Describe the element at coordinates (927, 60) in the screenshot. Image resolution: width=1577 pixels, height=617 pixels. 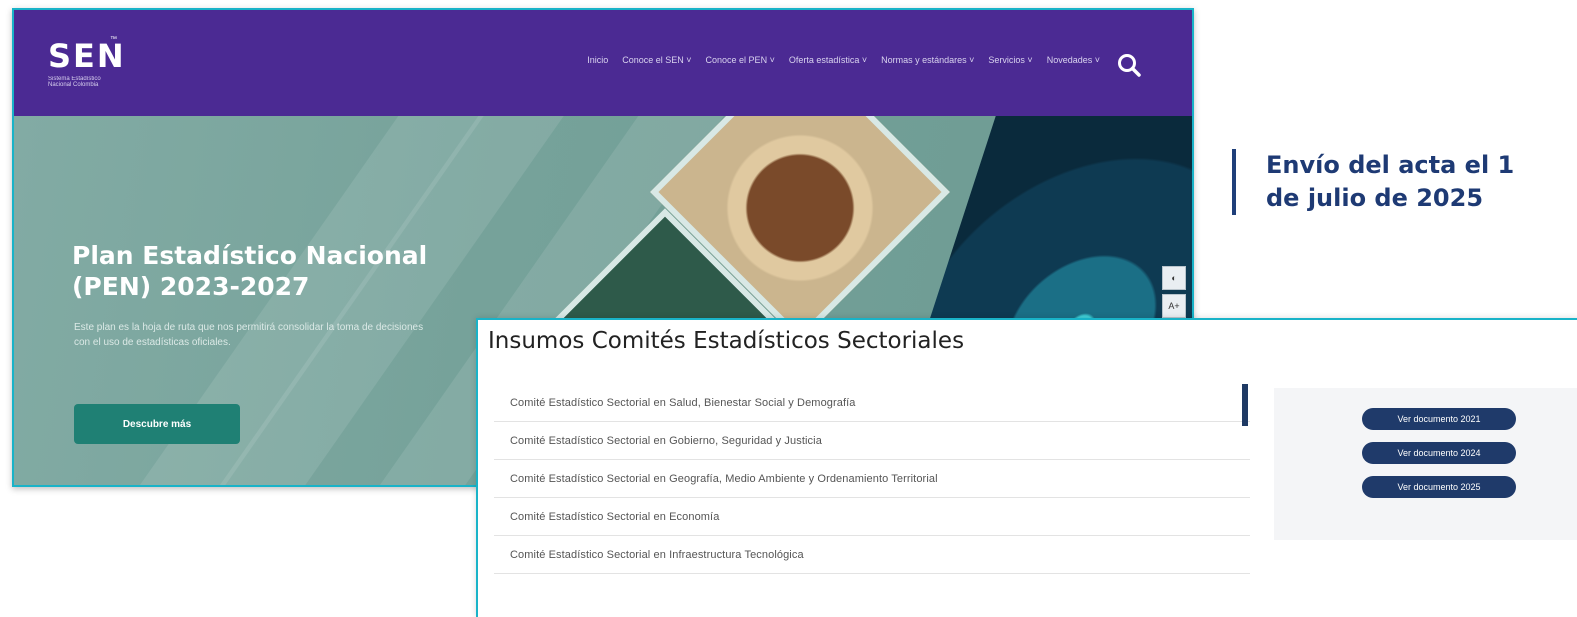
I see `nav-item-normas-estandares: Normas y estándares ˅` at that location.